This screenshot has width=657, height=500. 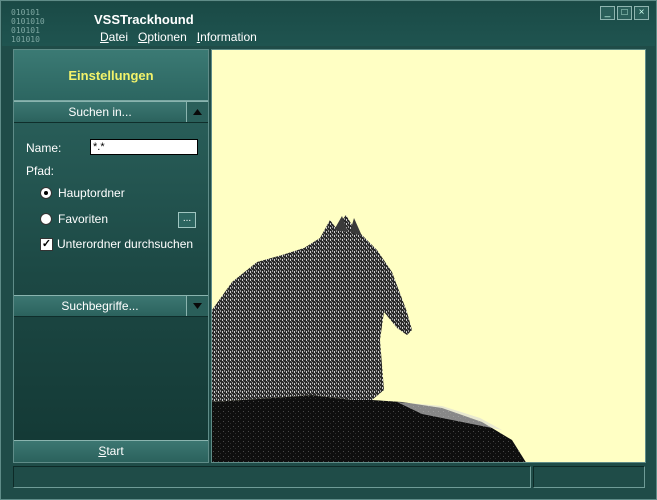 I want to click on status-bar, so click(x=329, y=477).